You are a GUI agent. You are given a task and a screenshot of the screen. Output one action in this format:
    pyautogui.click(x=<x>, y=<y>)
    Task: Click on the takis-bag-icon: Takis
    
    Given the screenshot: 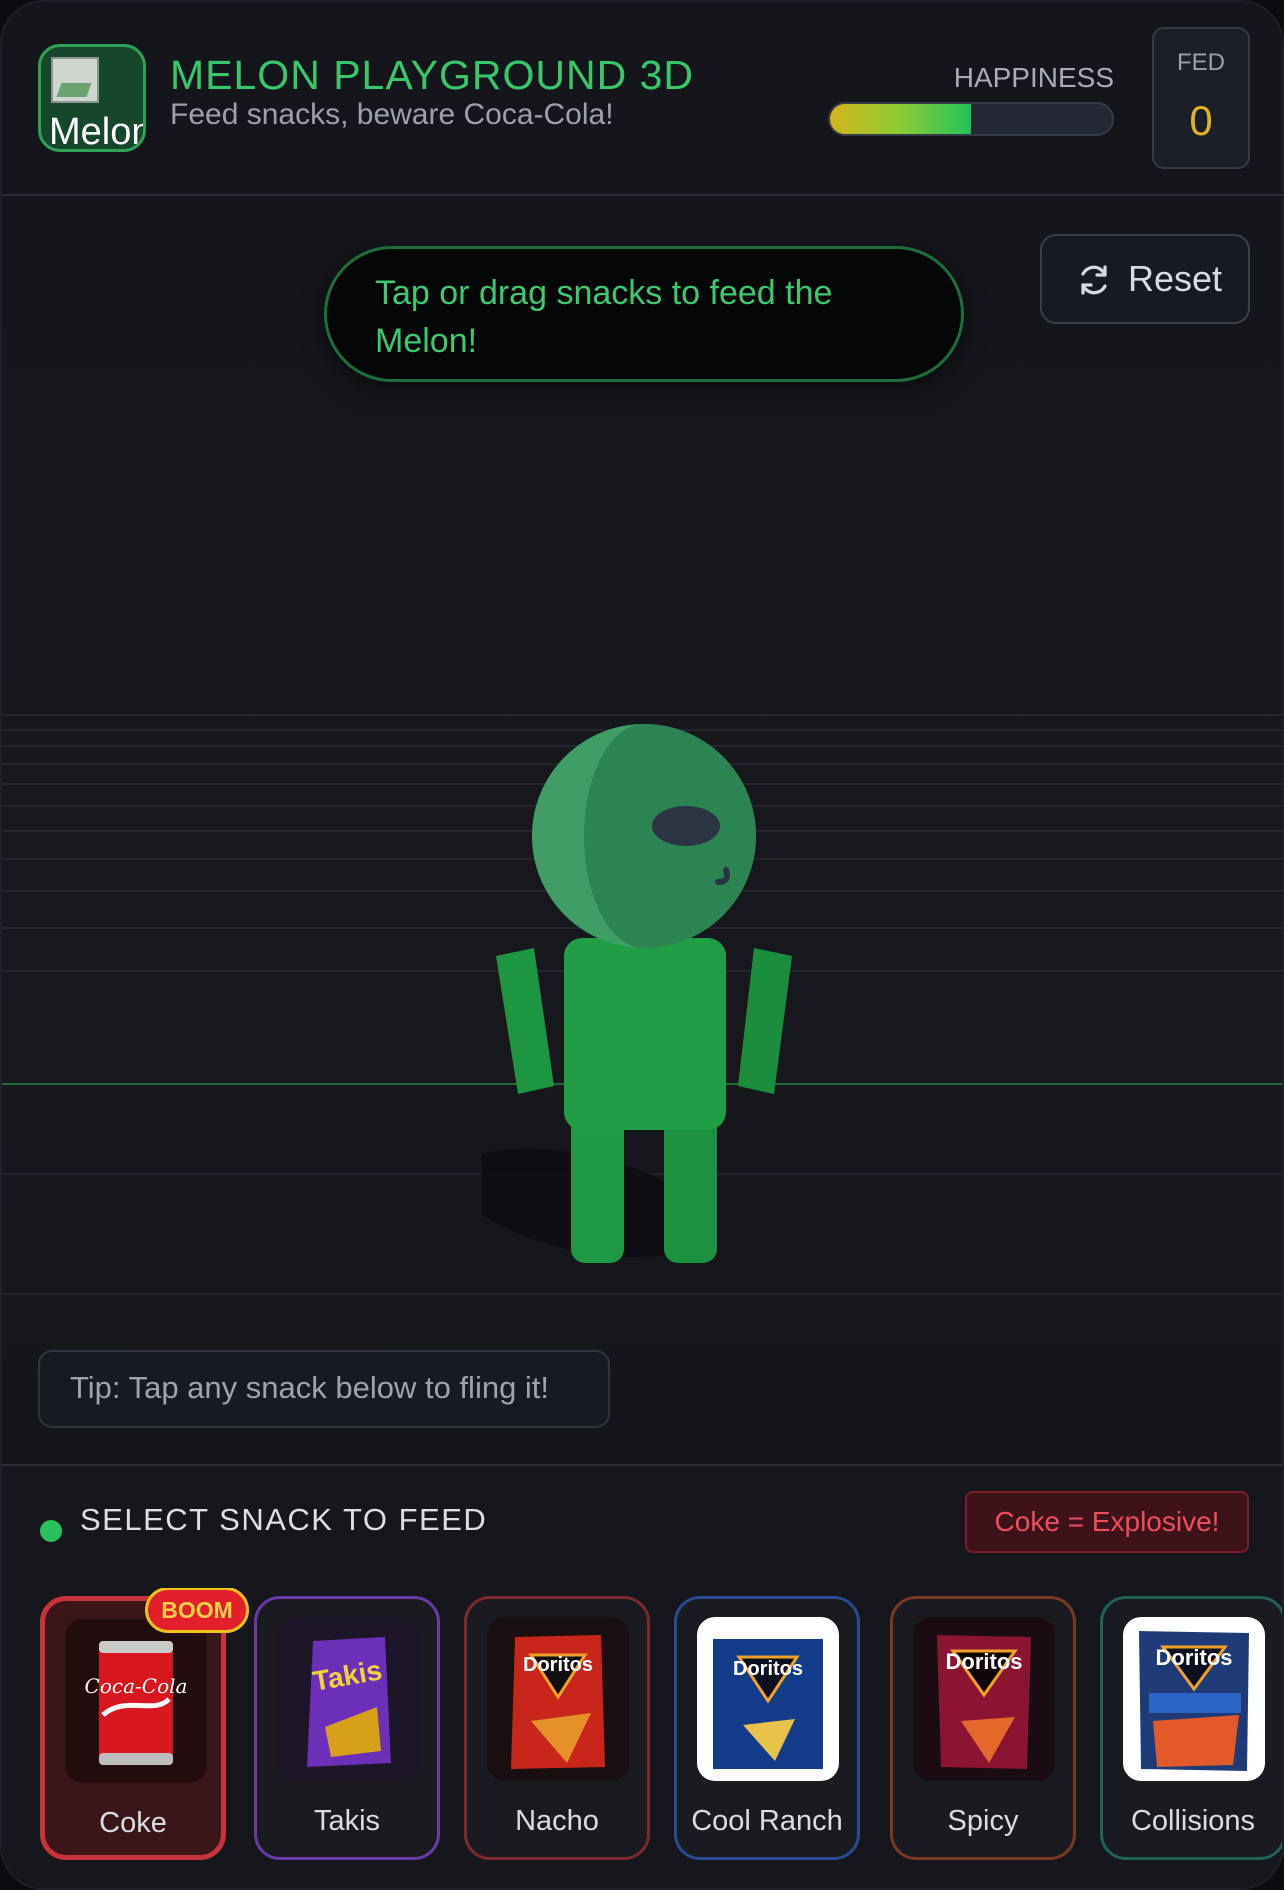 What is the action you would take?
    pyautogui.click(x=349, y=1702)
    